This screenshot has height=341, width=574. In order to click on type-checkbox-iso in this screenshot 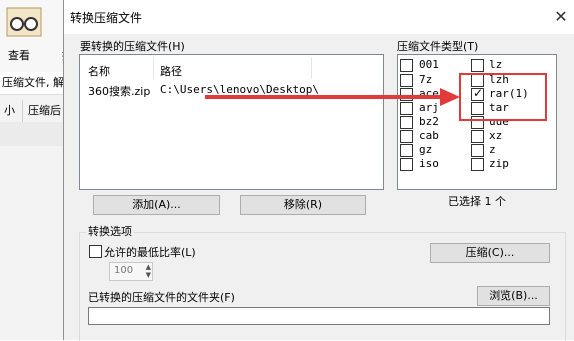, I will do `click(406, 164)`.